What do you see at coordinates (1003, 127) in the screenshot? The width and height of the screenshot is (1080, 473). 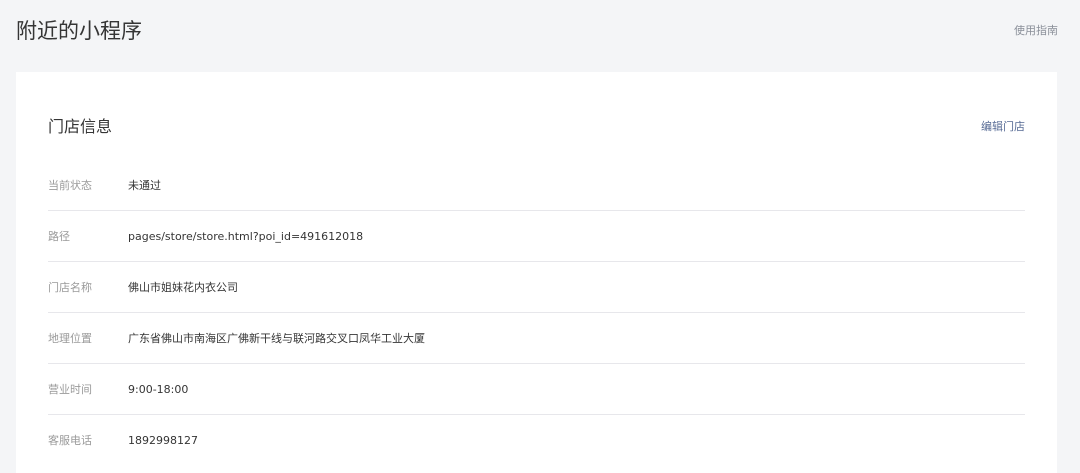 I see `edit-store-link: 编辑门店` at bounding box center [1003, 127].